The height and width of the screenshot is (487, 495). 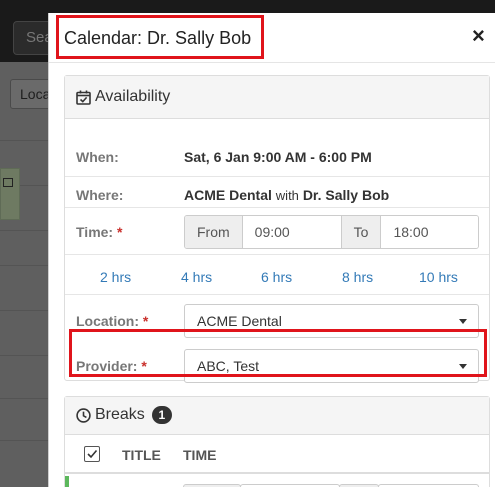 What do you see at coordinates (478, 36) in the screenshot?
I see `close-icon: ×` at bounding box center [478, 36].